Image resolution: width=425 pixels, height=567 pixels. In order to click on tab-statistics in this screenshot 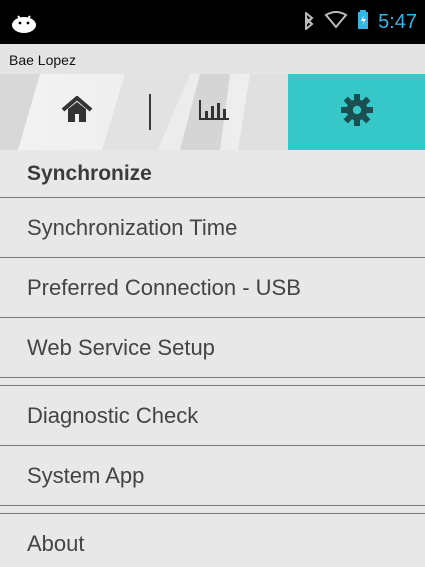, I will do `click(214, 112)`.